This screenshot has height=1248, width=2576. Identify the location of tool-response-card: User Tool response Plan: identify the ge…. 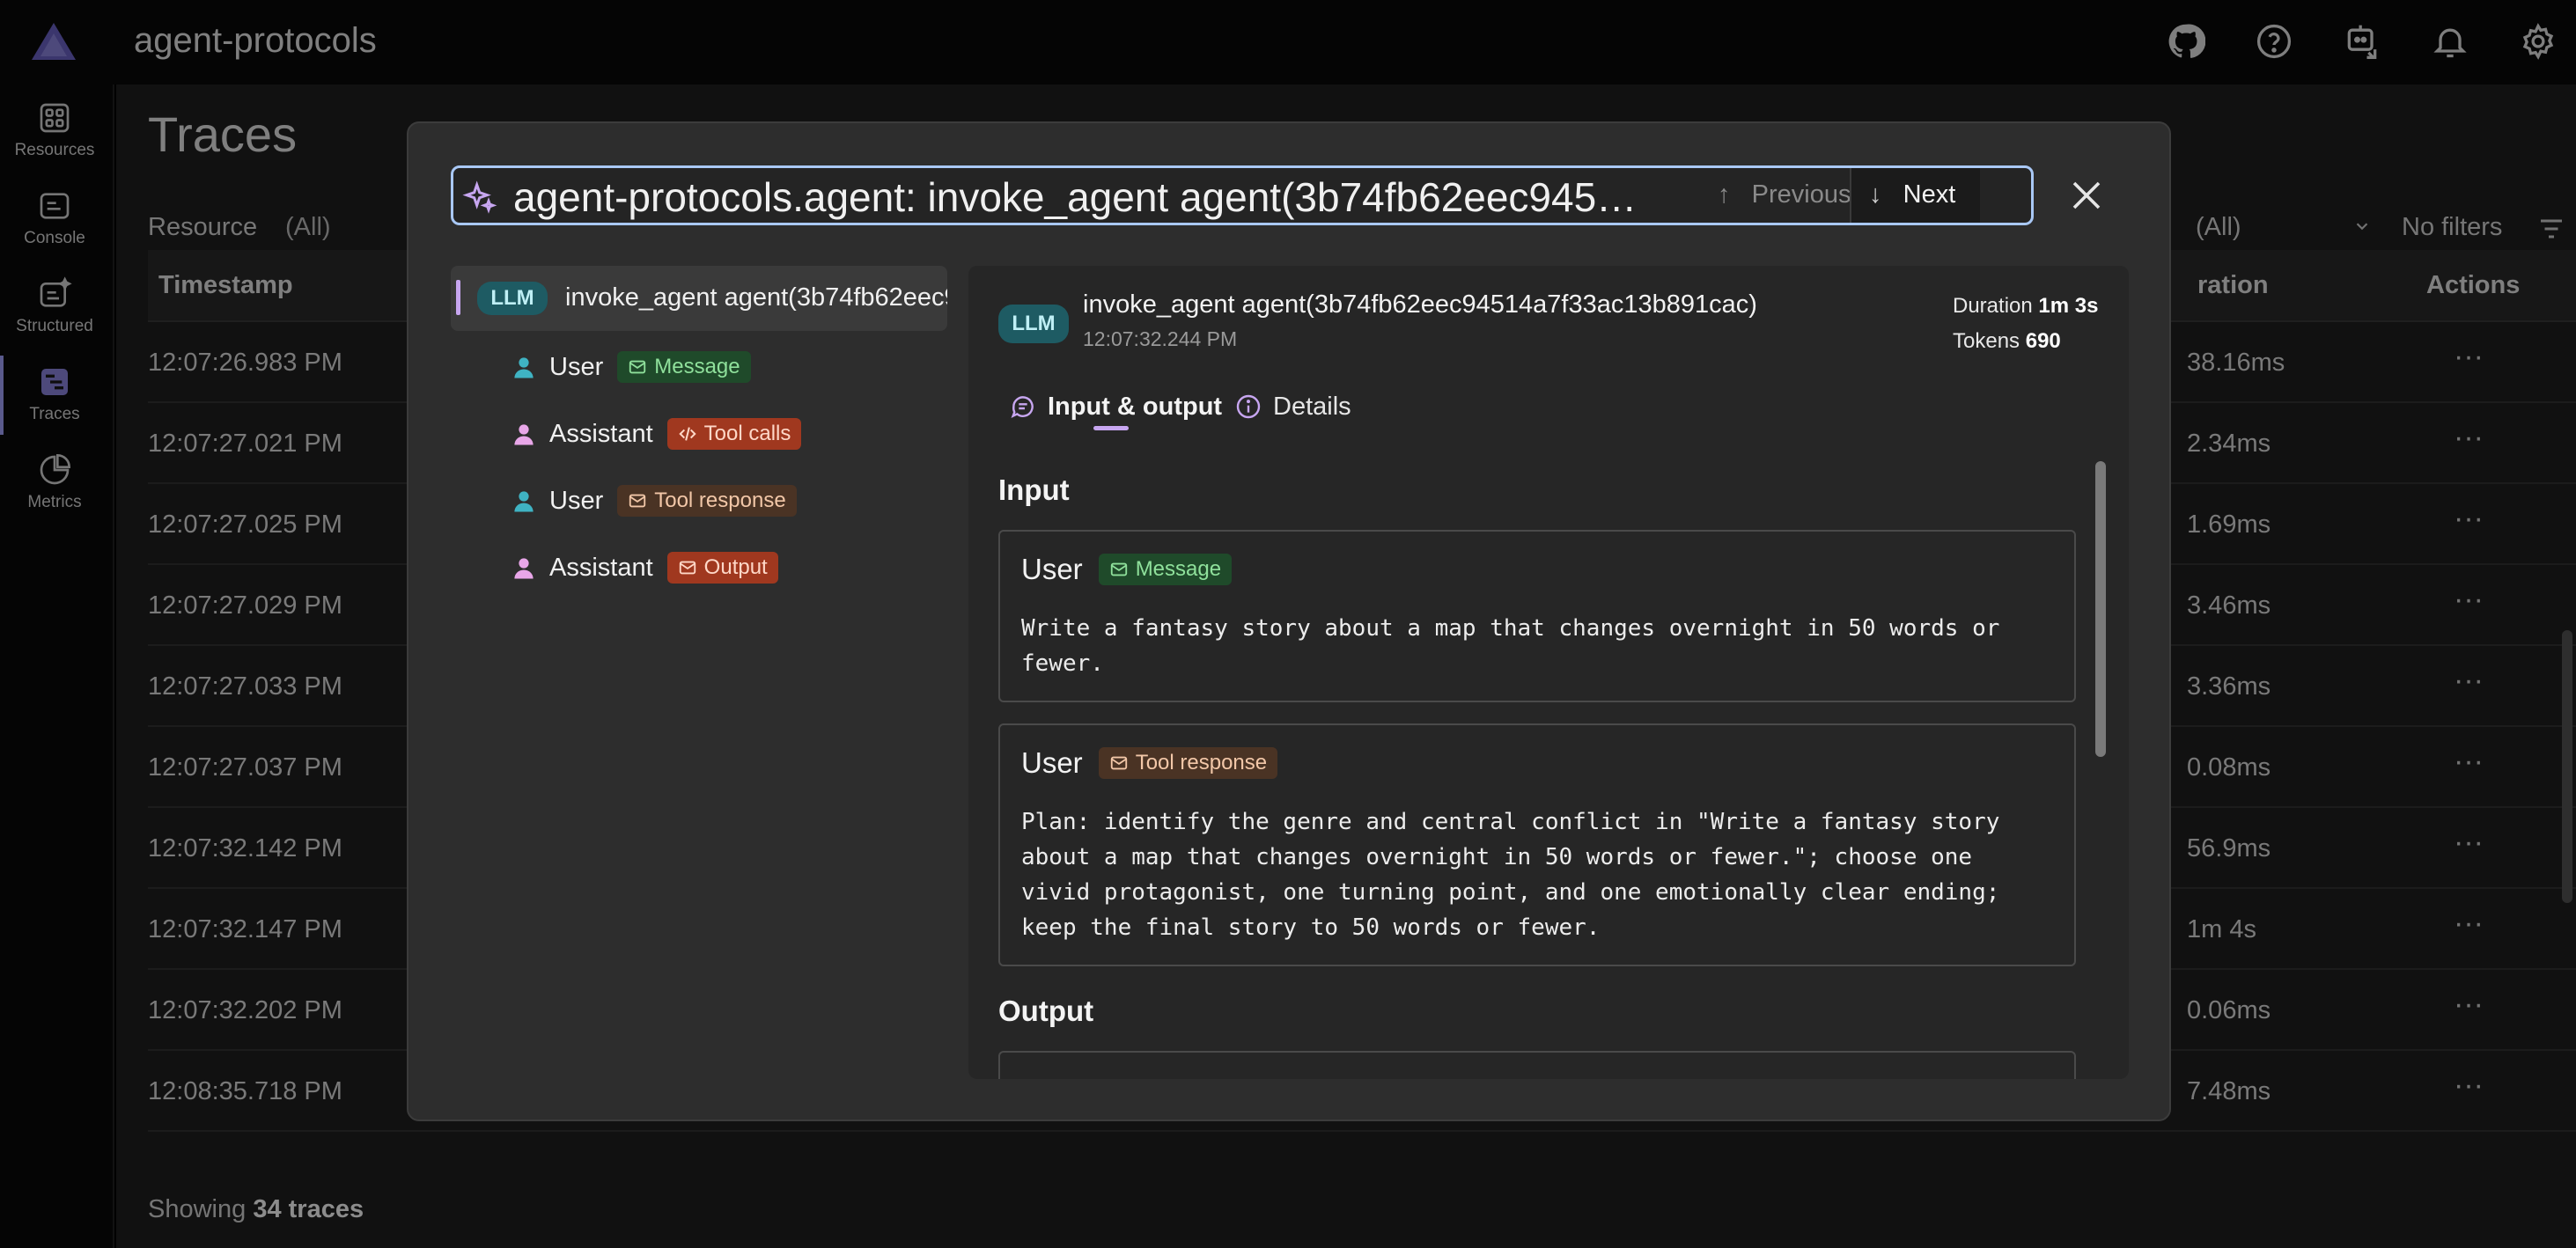
(1537, 844).